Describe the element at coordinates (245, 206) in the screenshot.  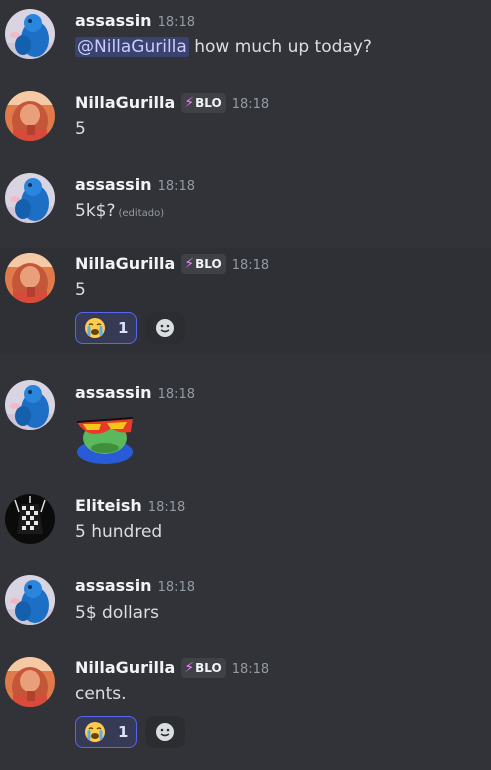
I see `message: assassin 18:18 5k$? (editado)` at that location.